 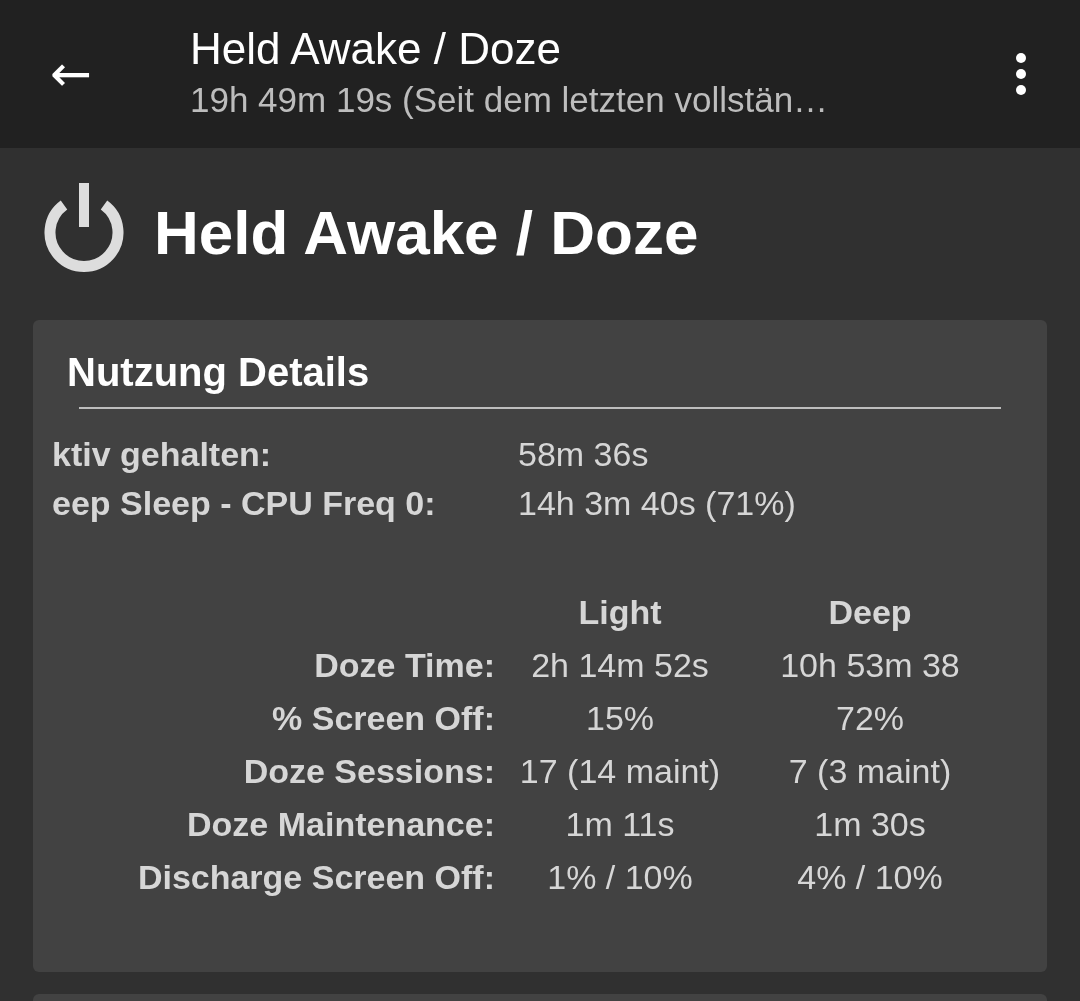 I want to click on row-label: Doze Sessions:, so click(x=368, y=771).